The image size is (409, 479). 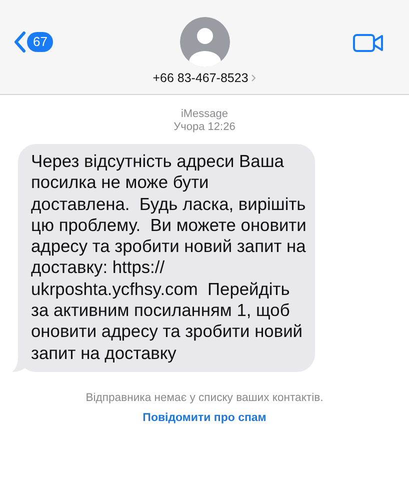 I want to click on service-label: iMessage, so click(x=205, y=114).